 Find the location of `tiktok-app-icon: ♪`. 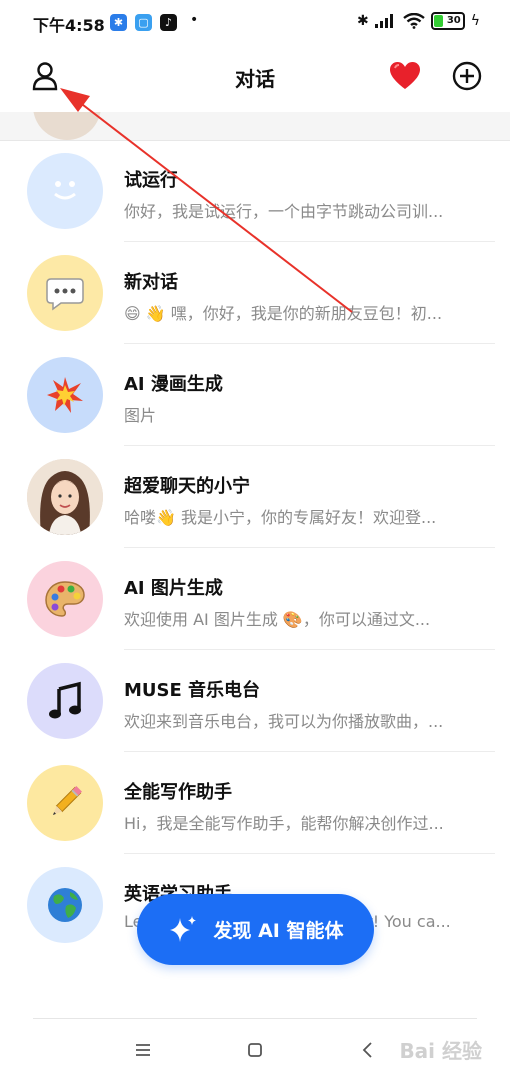

tiktok-app-icon: ♪ is located at coordinates (168, 22).